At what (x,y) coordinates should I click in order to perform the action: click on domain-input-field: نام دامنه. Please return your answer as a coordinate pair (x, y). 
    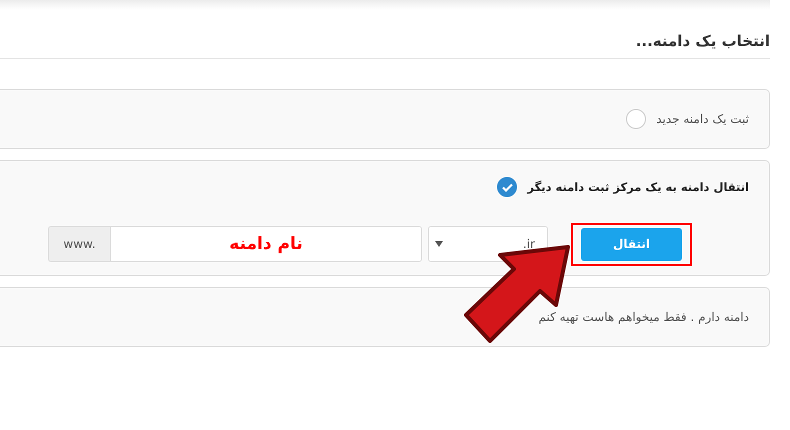
    Looking at the image, I should click on (266, 244).